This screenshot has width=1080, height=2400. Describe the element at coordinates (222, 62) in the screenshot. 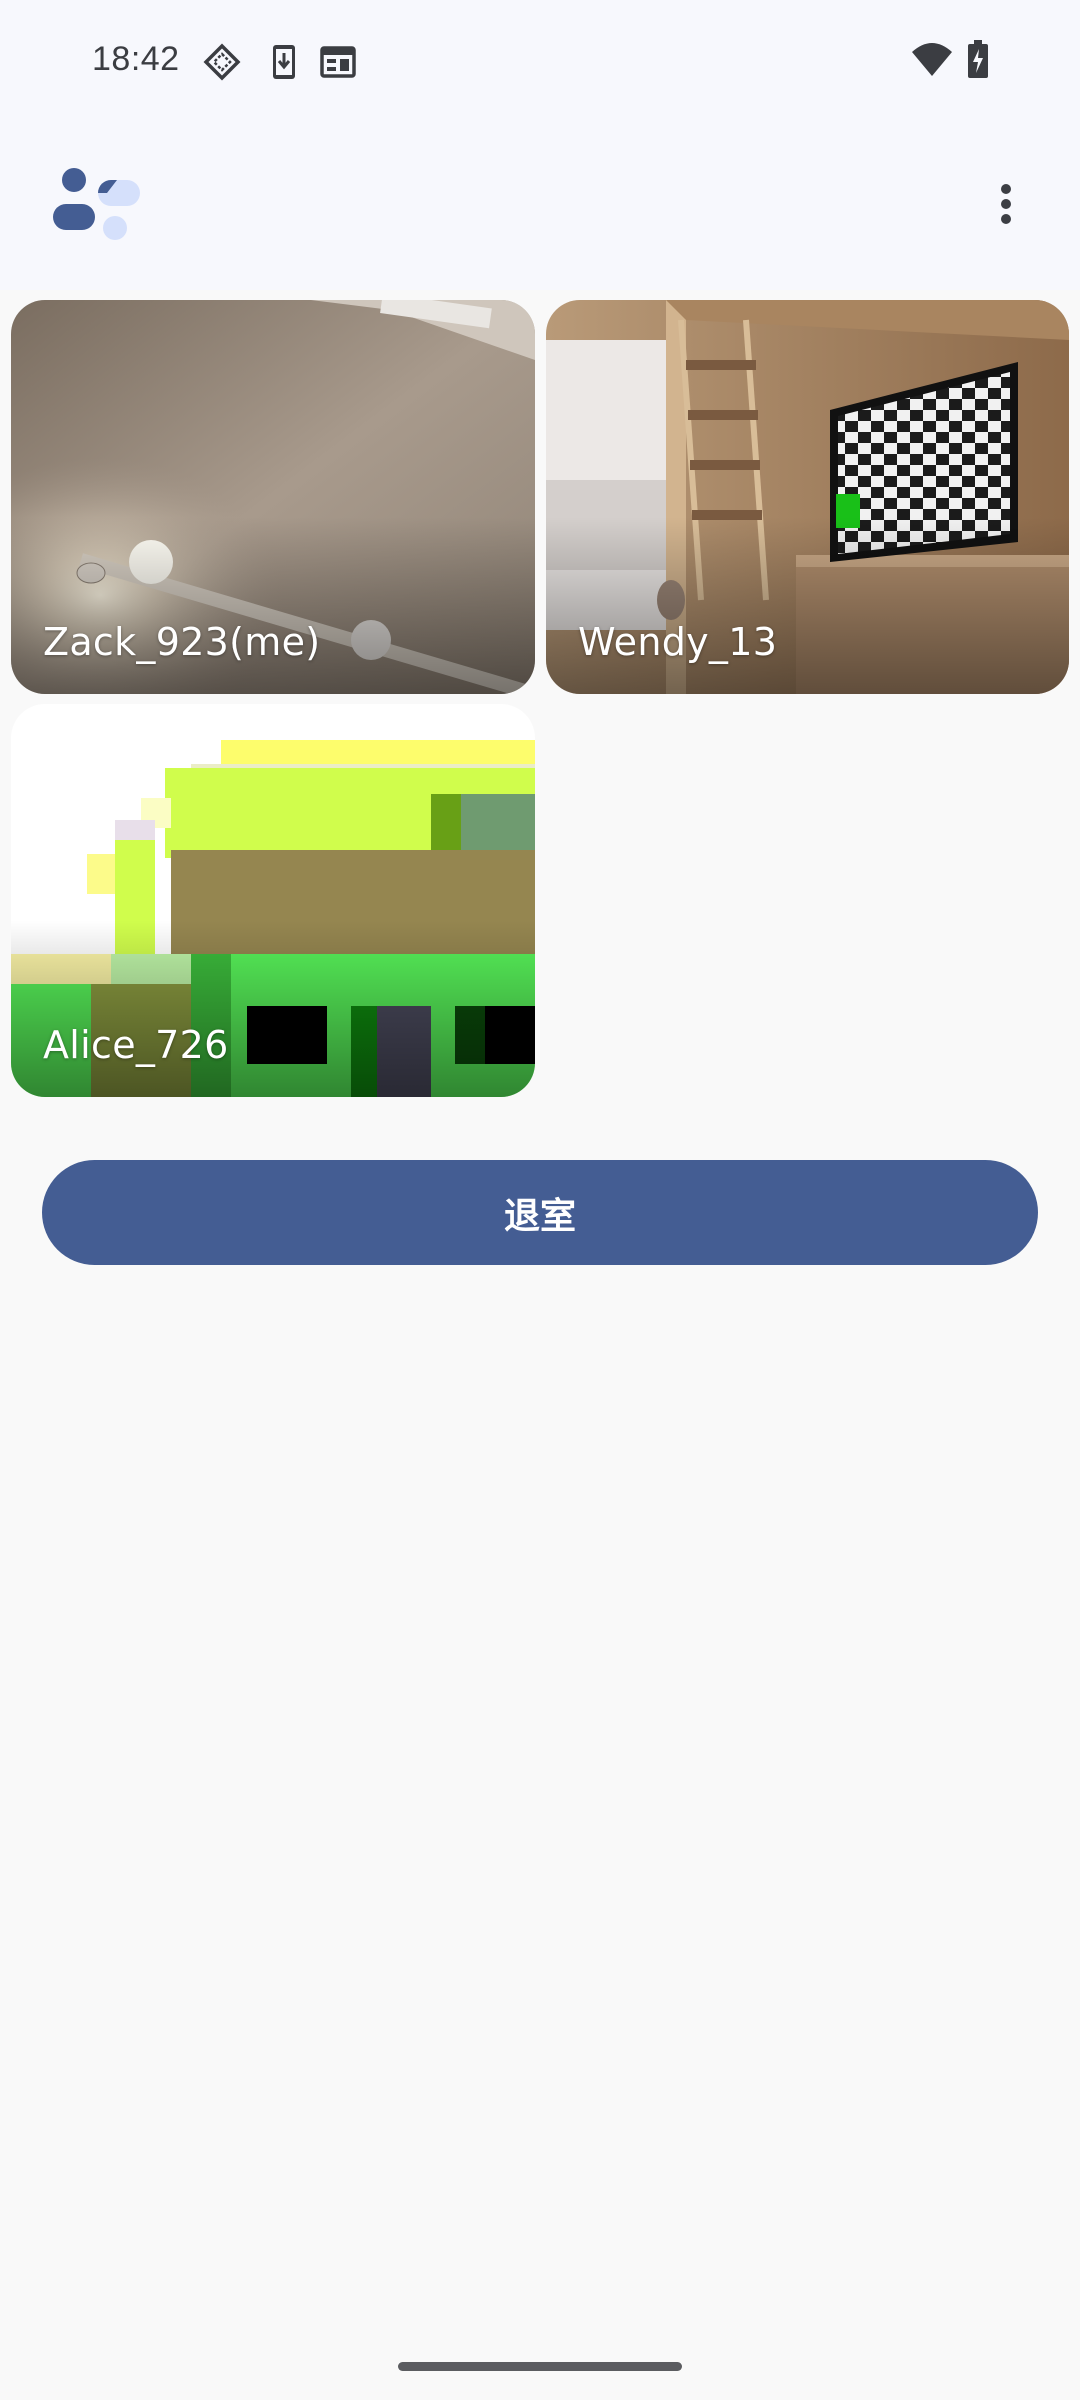

I see `cast-diamond-icon` at that location.